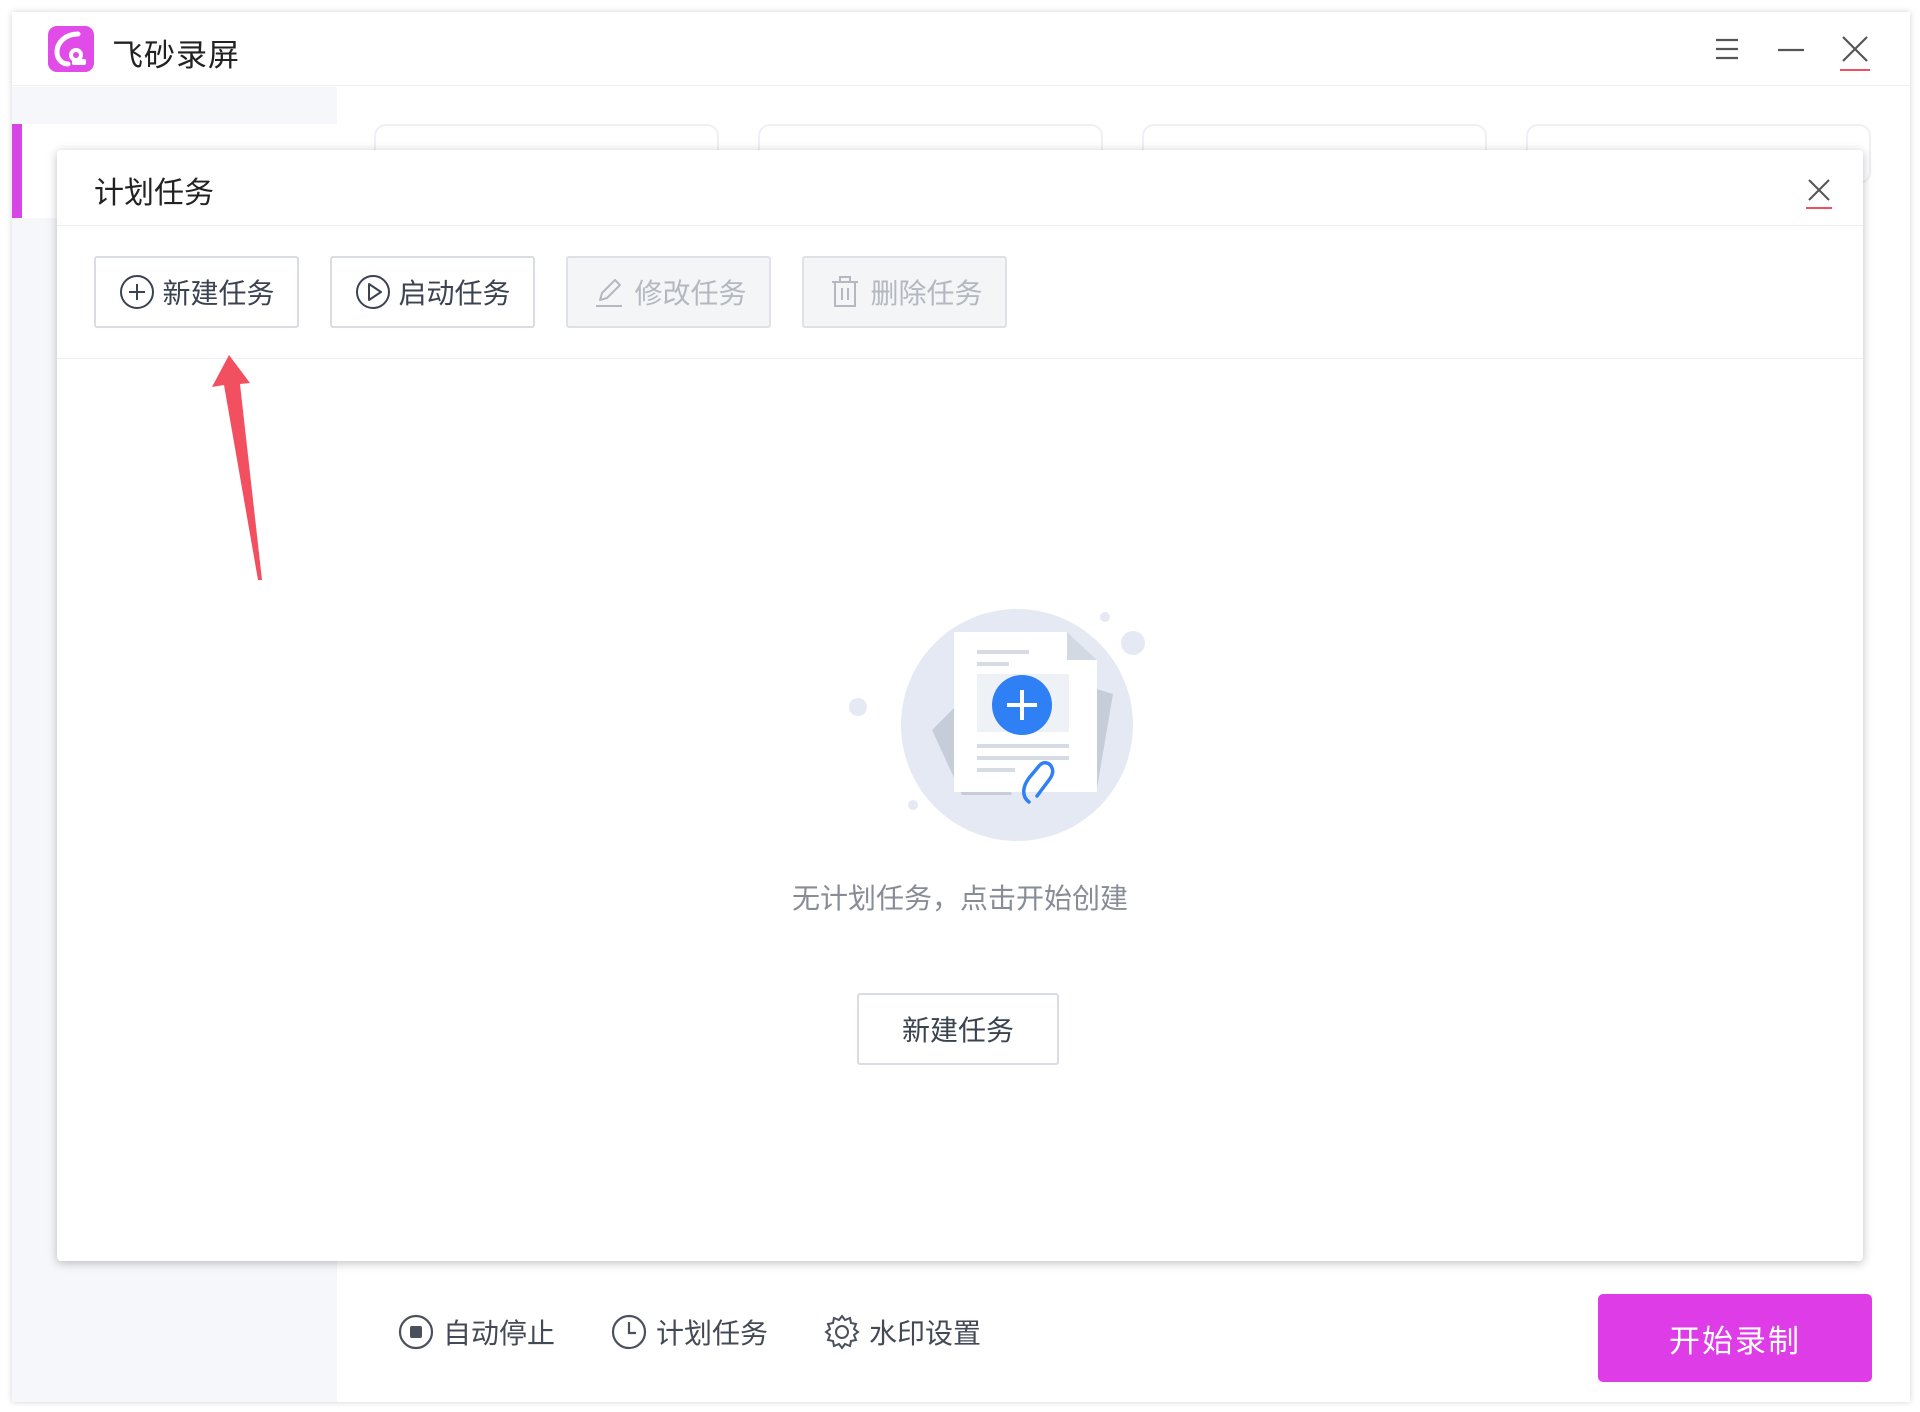 This screenshot has width=1920, height=1412. What do you see at coordinates (925, 1333) in the screenshot?
I see `watermark-settings-label: 水印设置` at bounding box center [925, 1333].